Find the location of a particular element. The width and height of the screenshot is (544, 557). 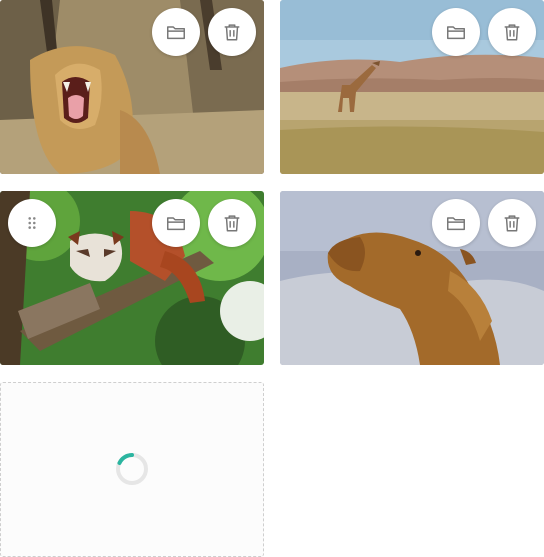

drag-handle-icon is located at coordinates (32, 223).